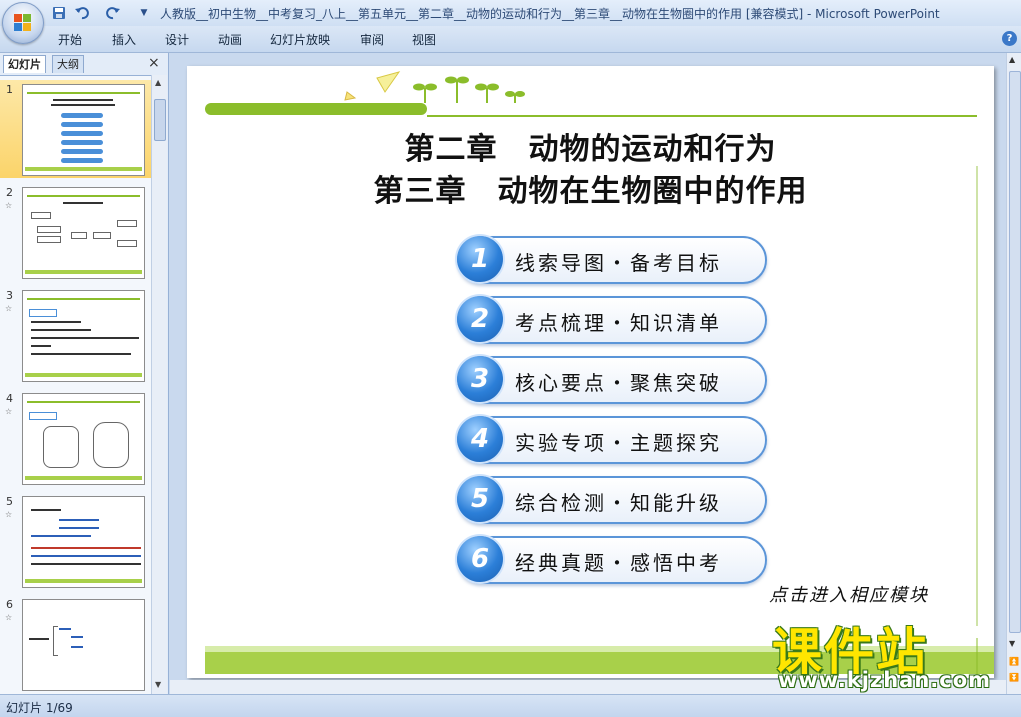  I want to click on module-label: 线索导图・备考目标, so click(618, 263).